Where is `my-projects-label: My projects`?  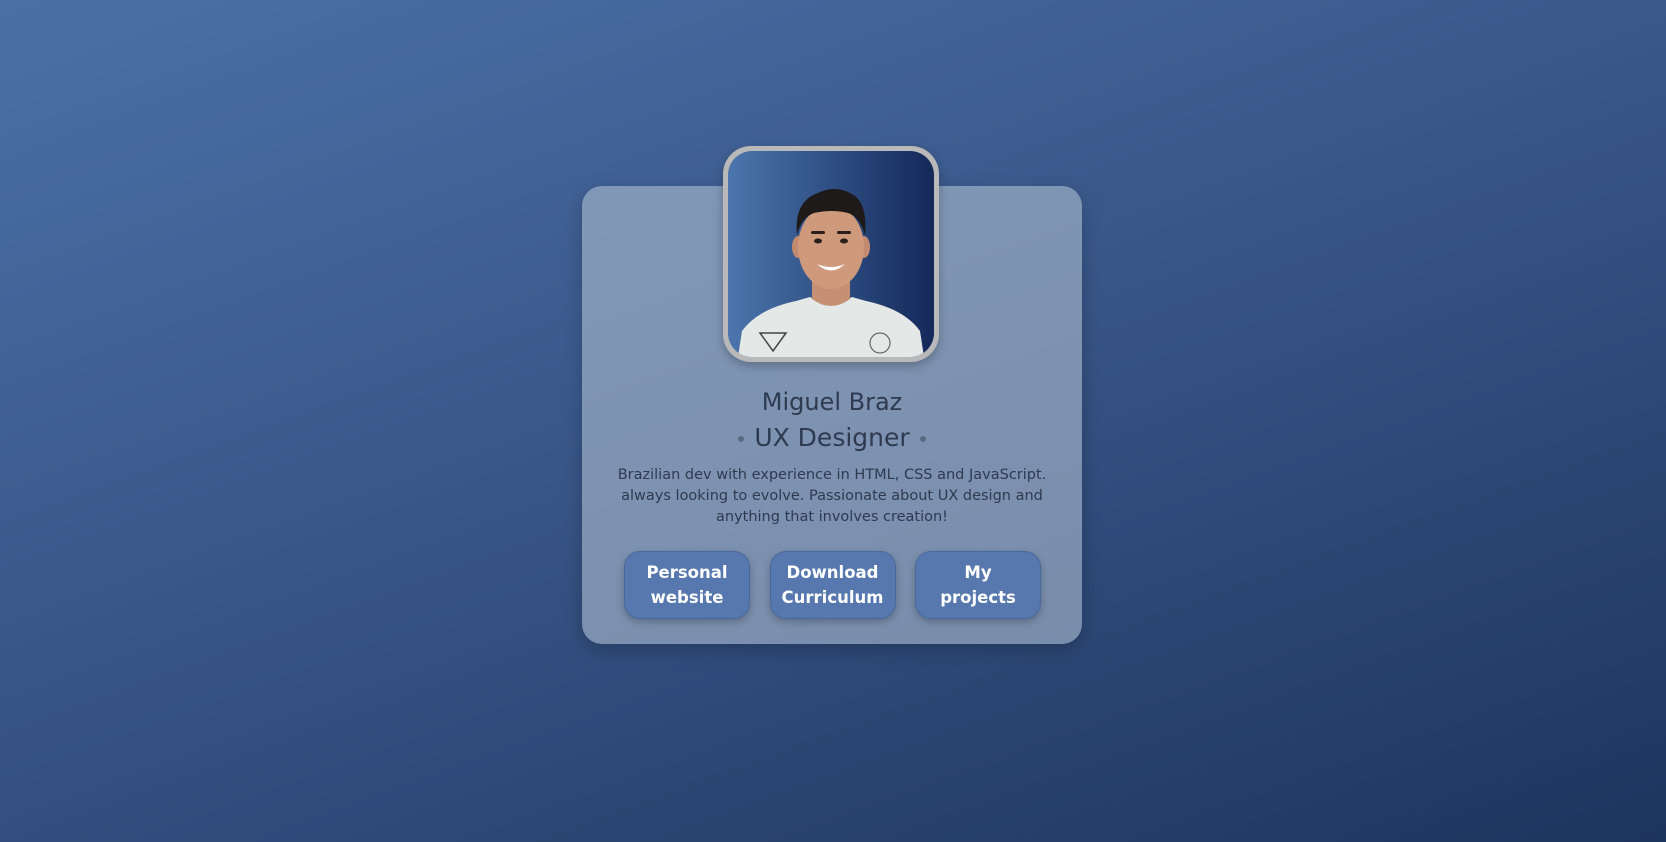
my-projects-label: My projects is located at coordinates (978, 585).